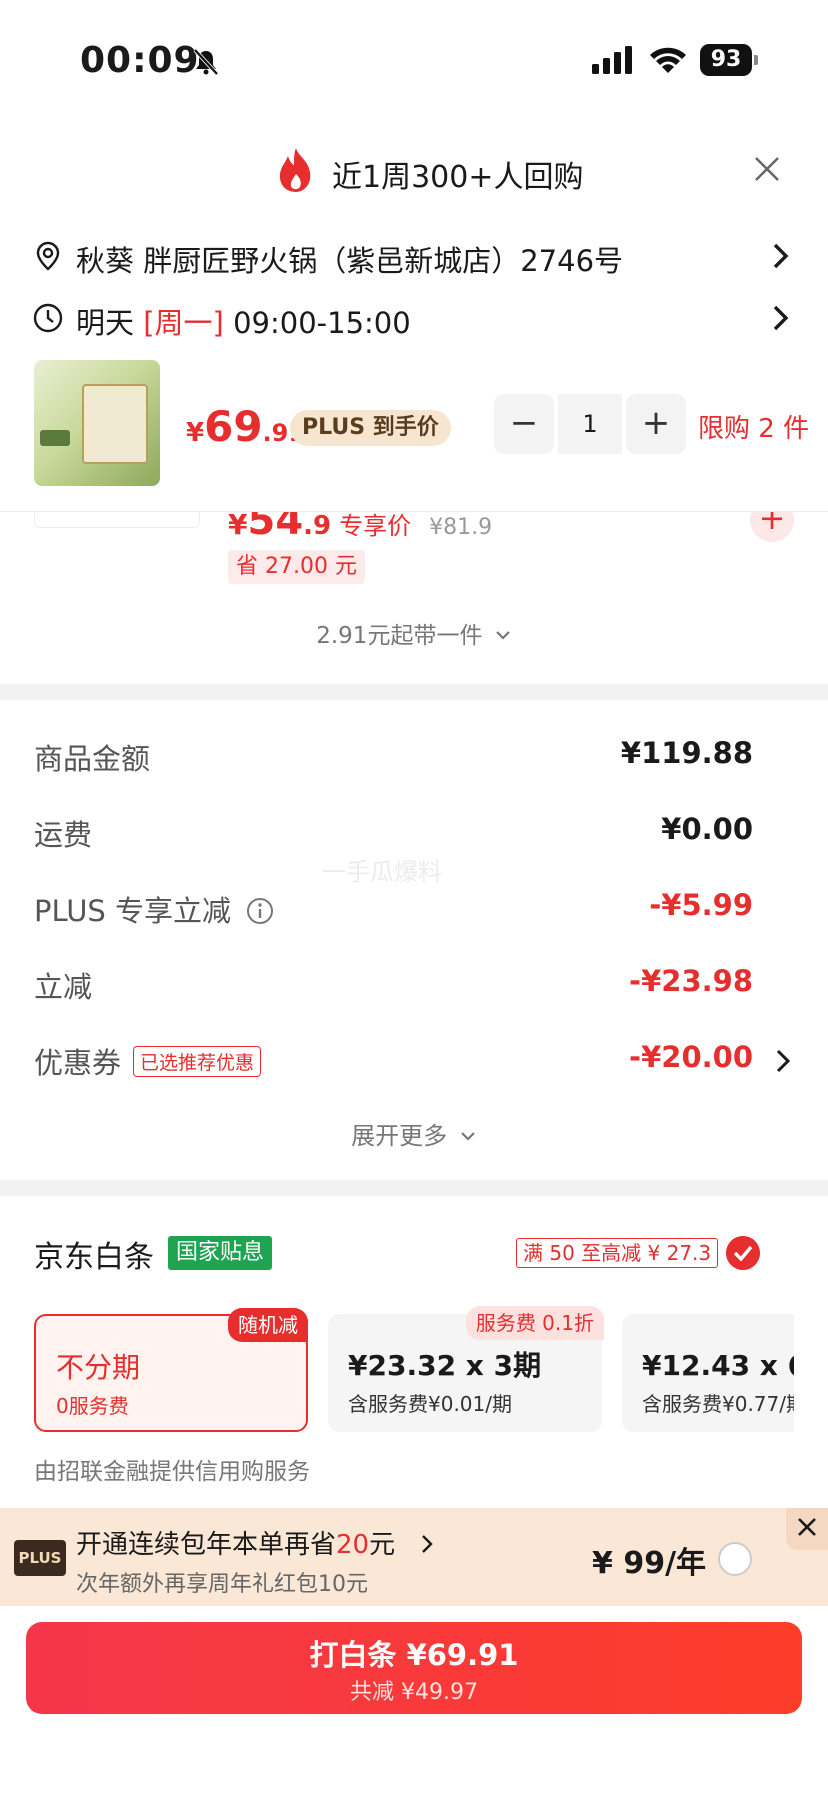  Describe the element at coordinates (115, 424) in the screenshot. I see `product-box-shape` at that location.